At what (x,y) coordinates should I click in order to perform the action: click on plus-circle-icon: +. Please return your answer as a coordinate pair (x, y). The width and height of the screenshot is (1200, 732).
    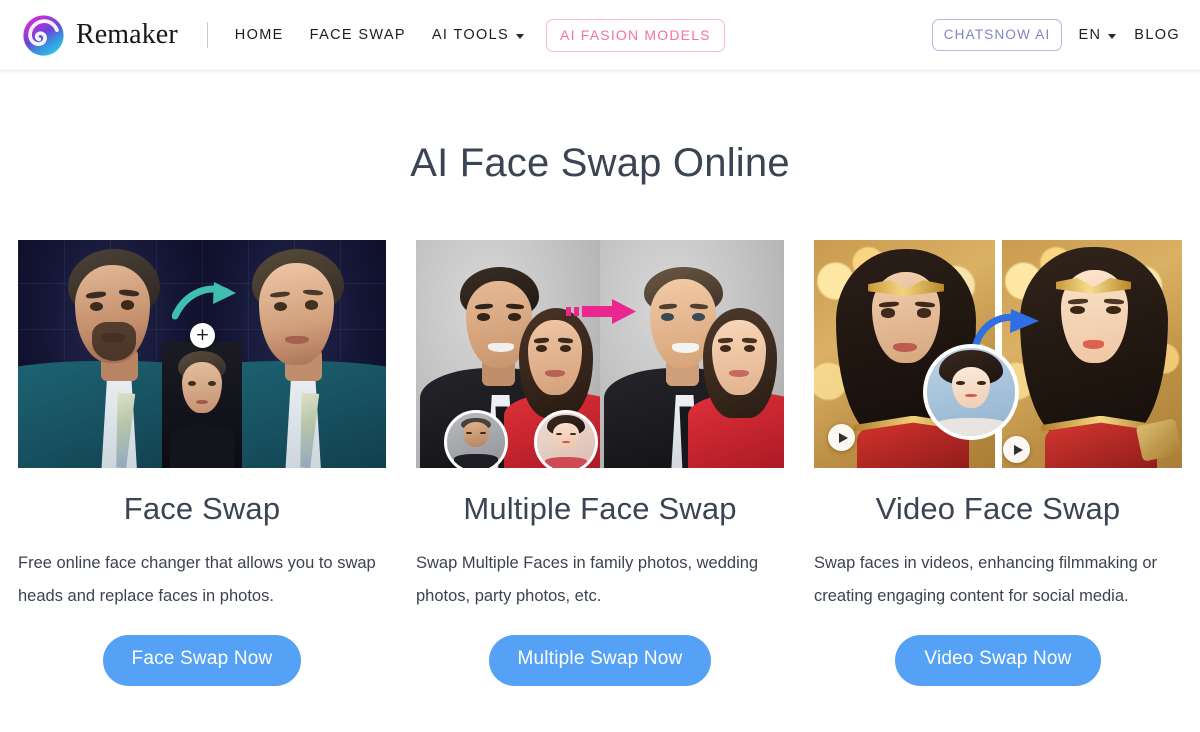
    Looking at the image, I should click on (202, 335).